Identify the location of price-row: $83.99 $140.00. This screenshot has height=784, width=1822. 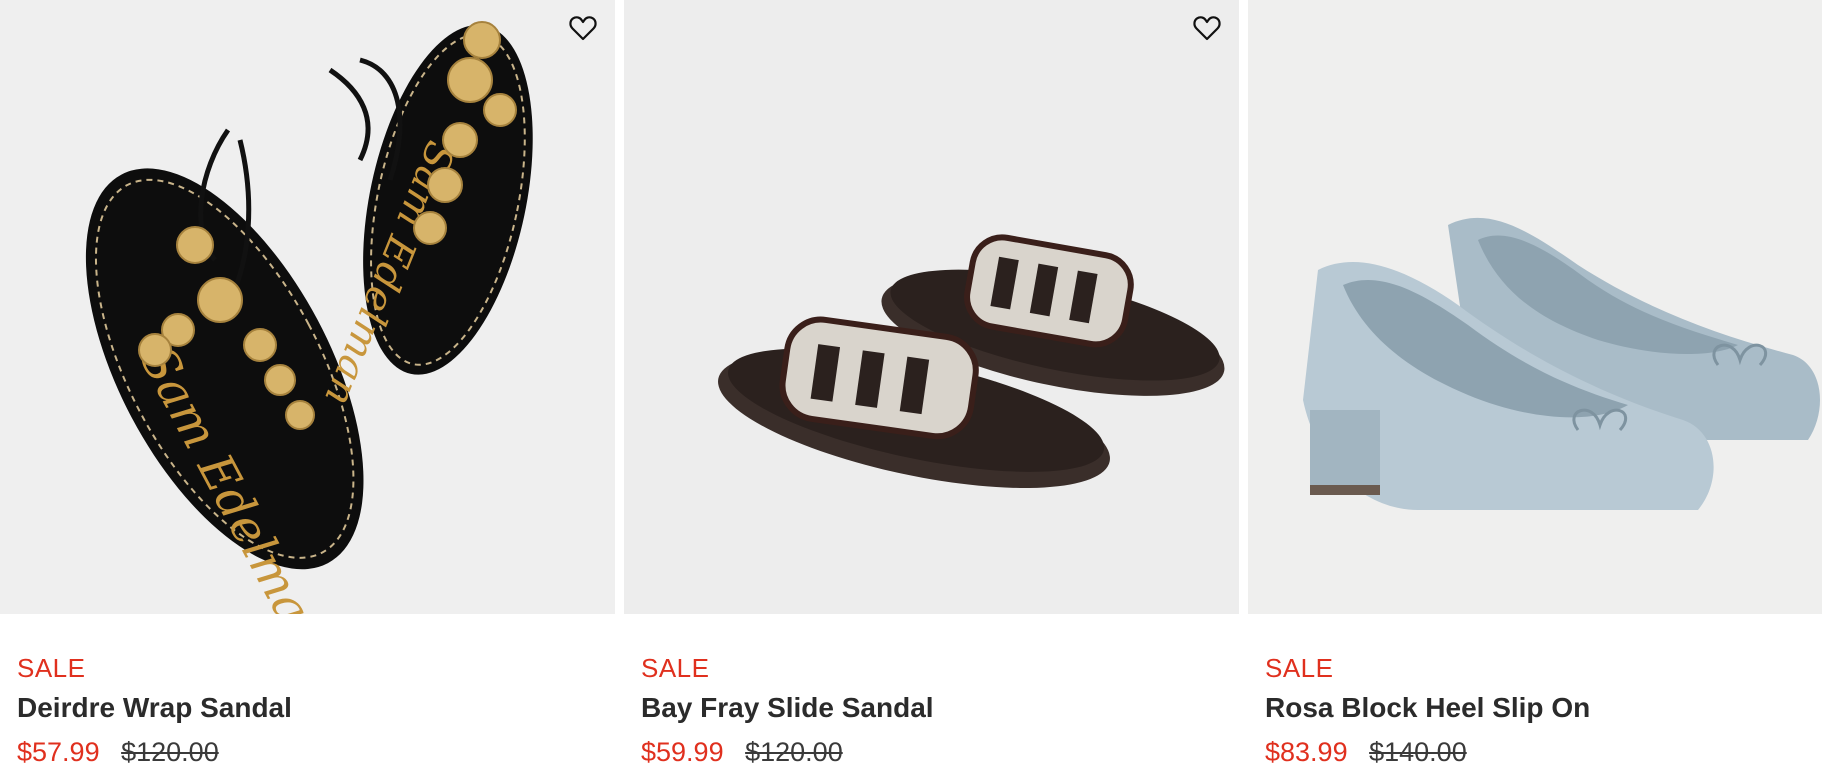
(1543, 752).